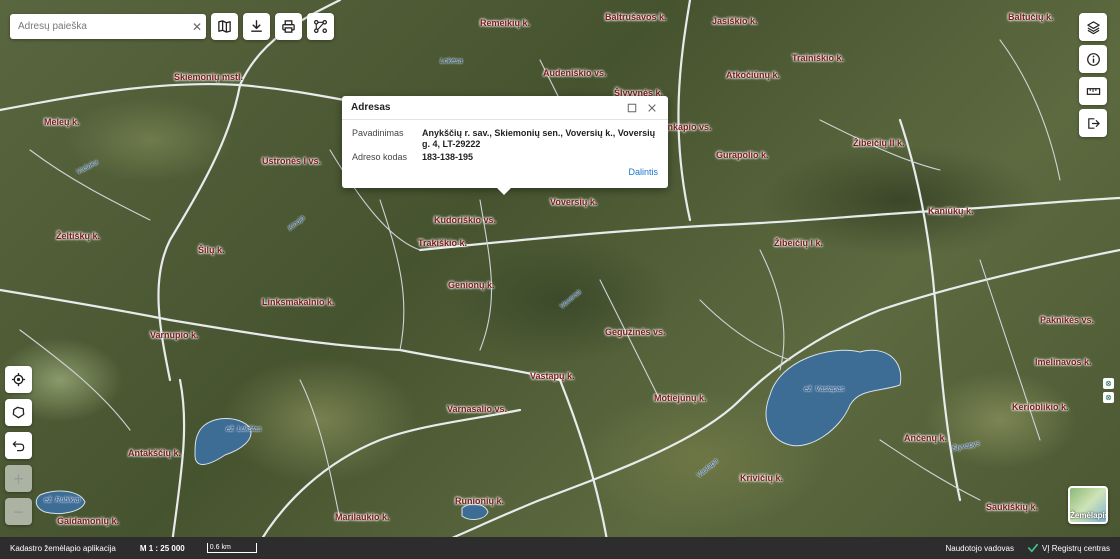 This screenshot has height=559, width=1120. I want to click on layers-icon, so click(1093, 27).